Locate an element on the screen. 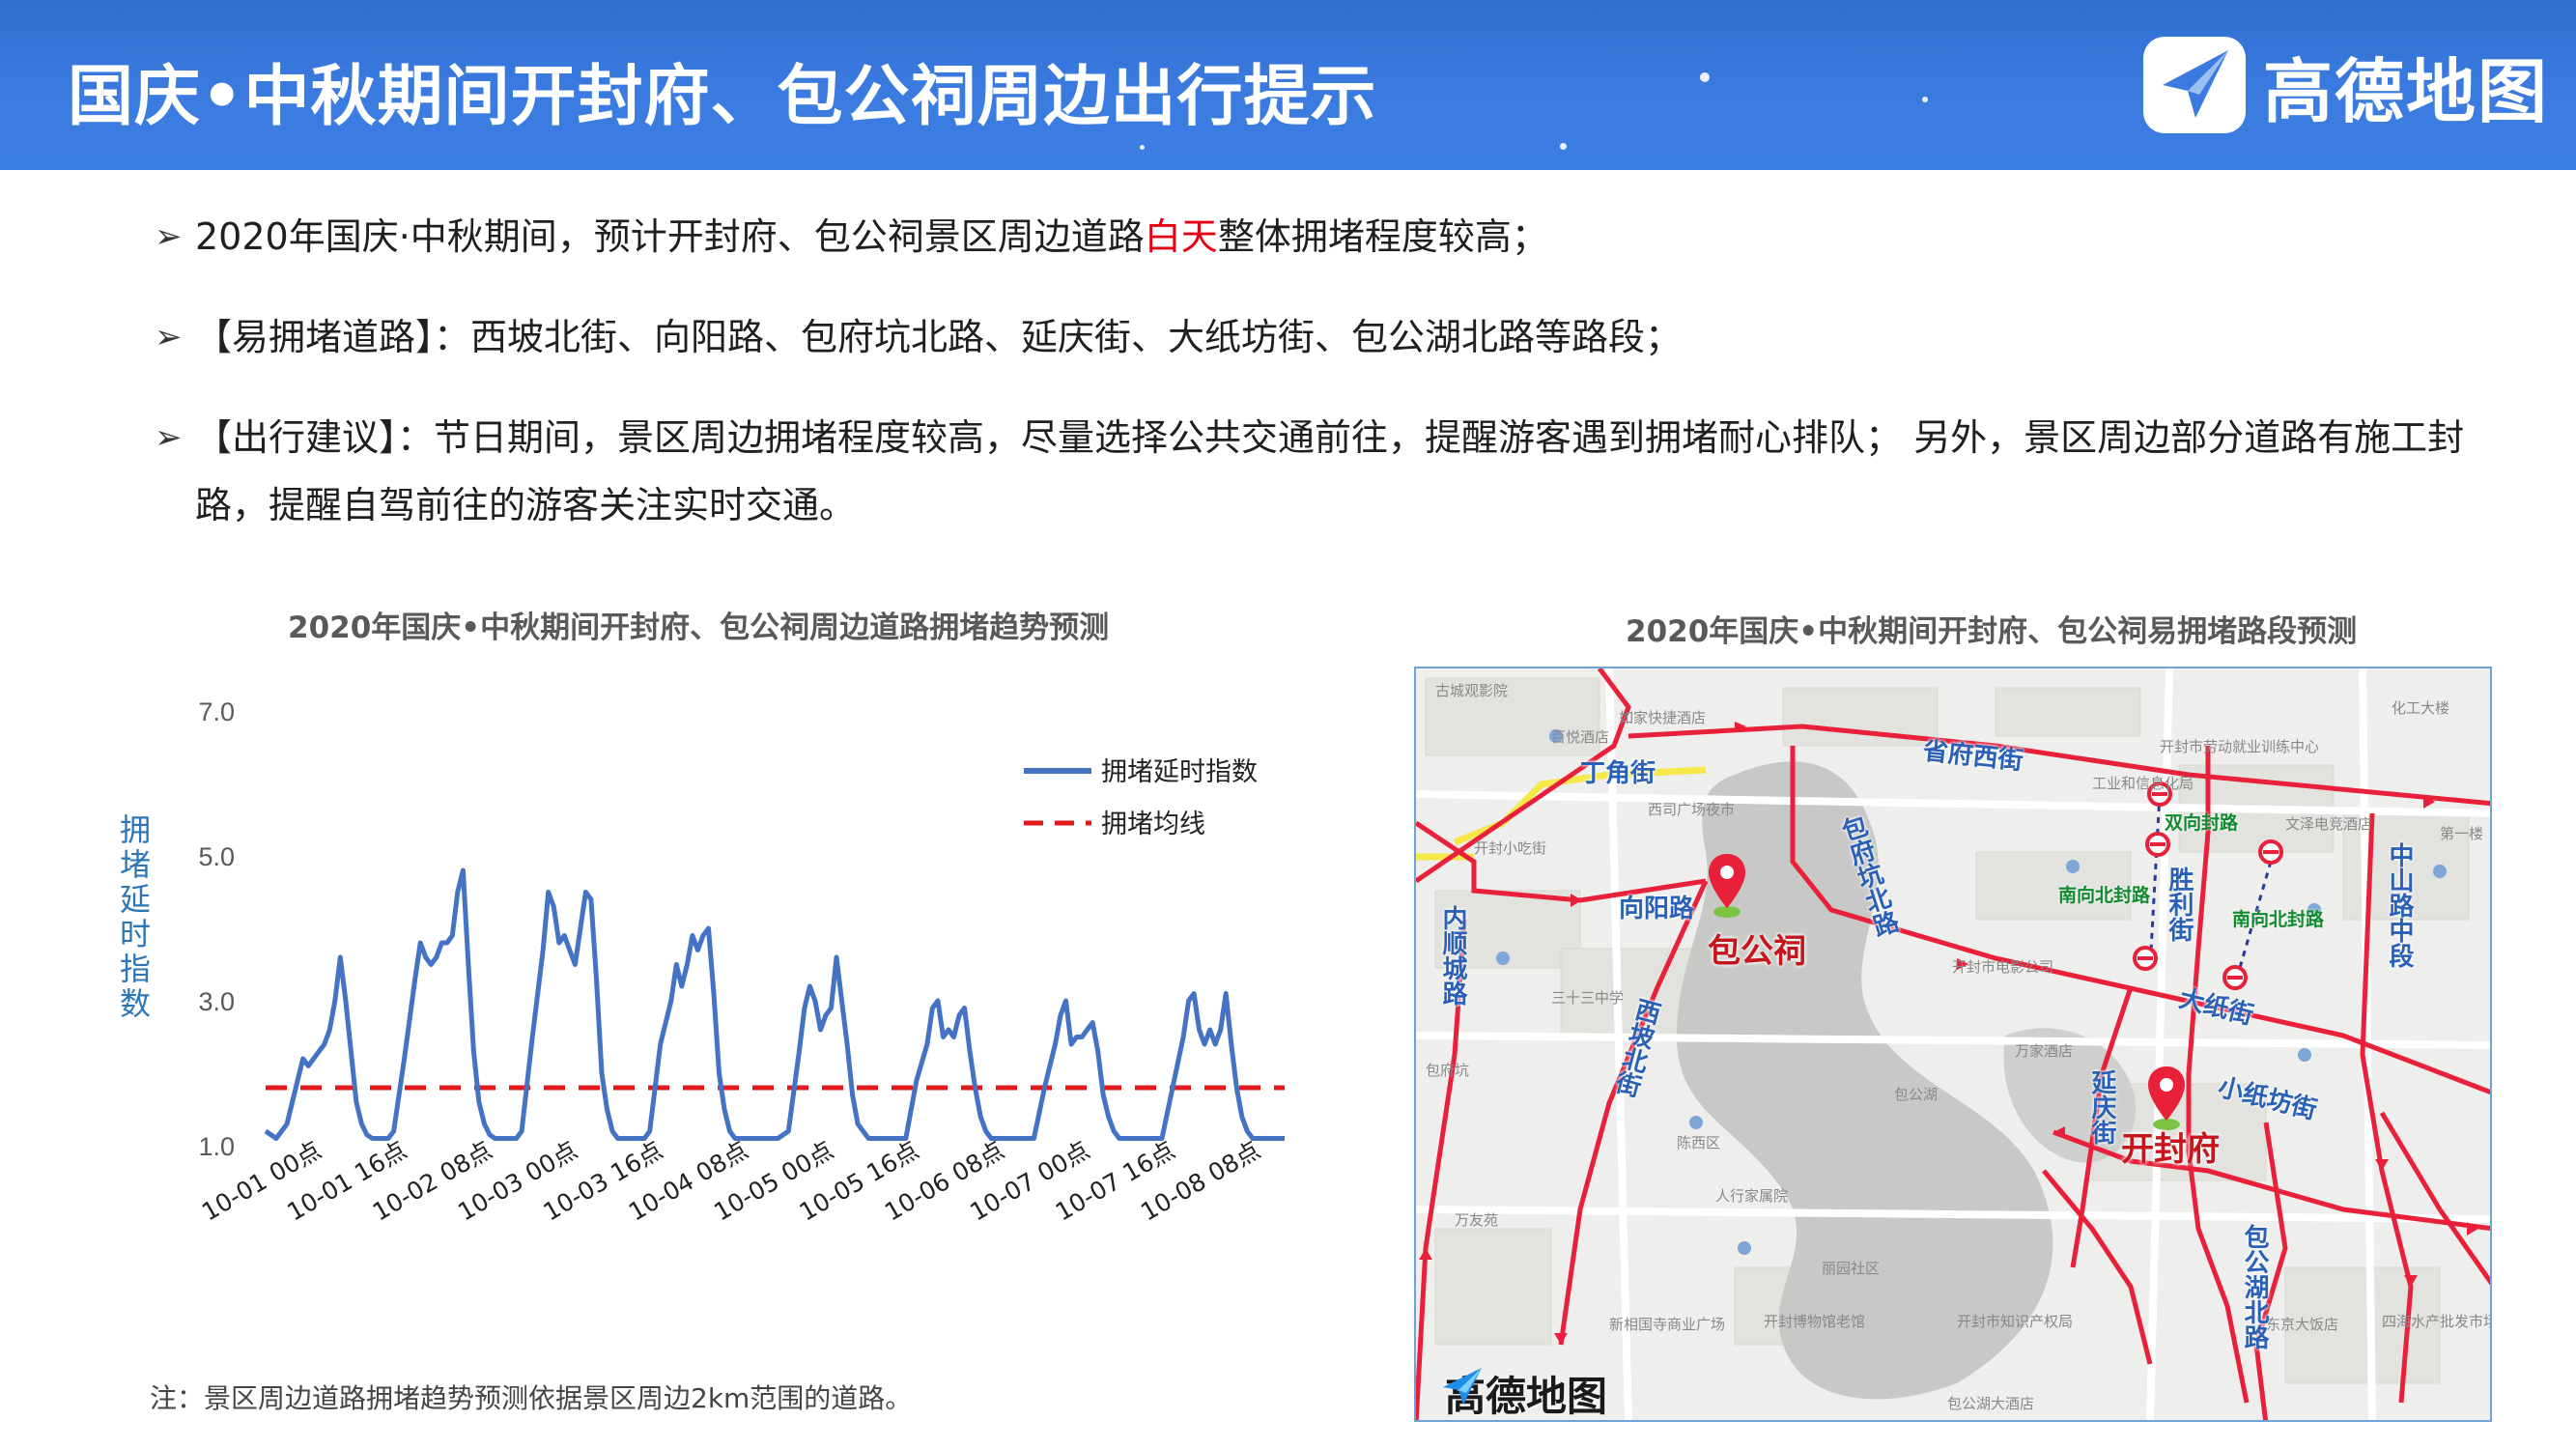 The image size is (2576, 1449). y-tick-label: 5.0 is located at coordinates (216, 856).